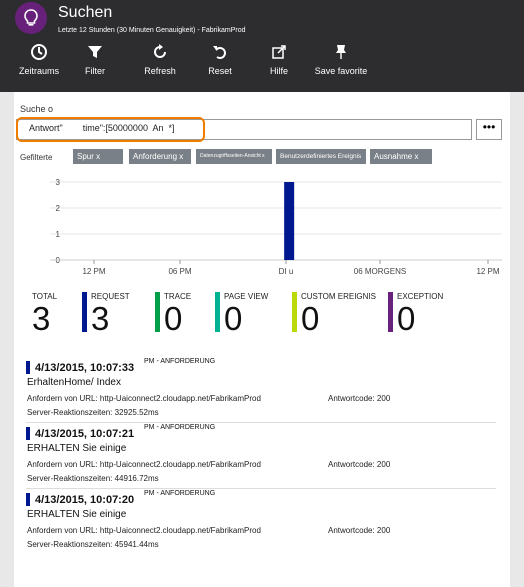 This screenshot has height=587, width=524. What do you see at coordinates (341, 52) in the screenshot?
I see `pin-icon` at bounding box center [341, 52].